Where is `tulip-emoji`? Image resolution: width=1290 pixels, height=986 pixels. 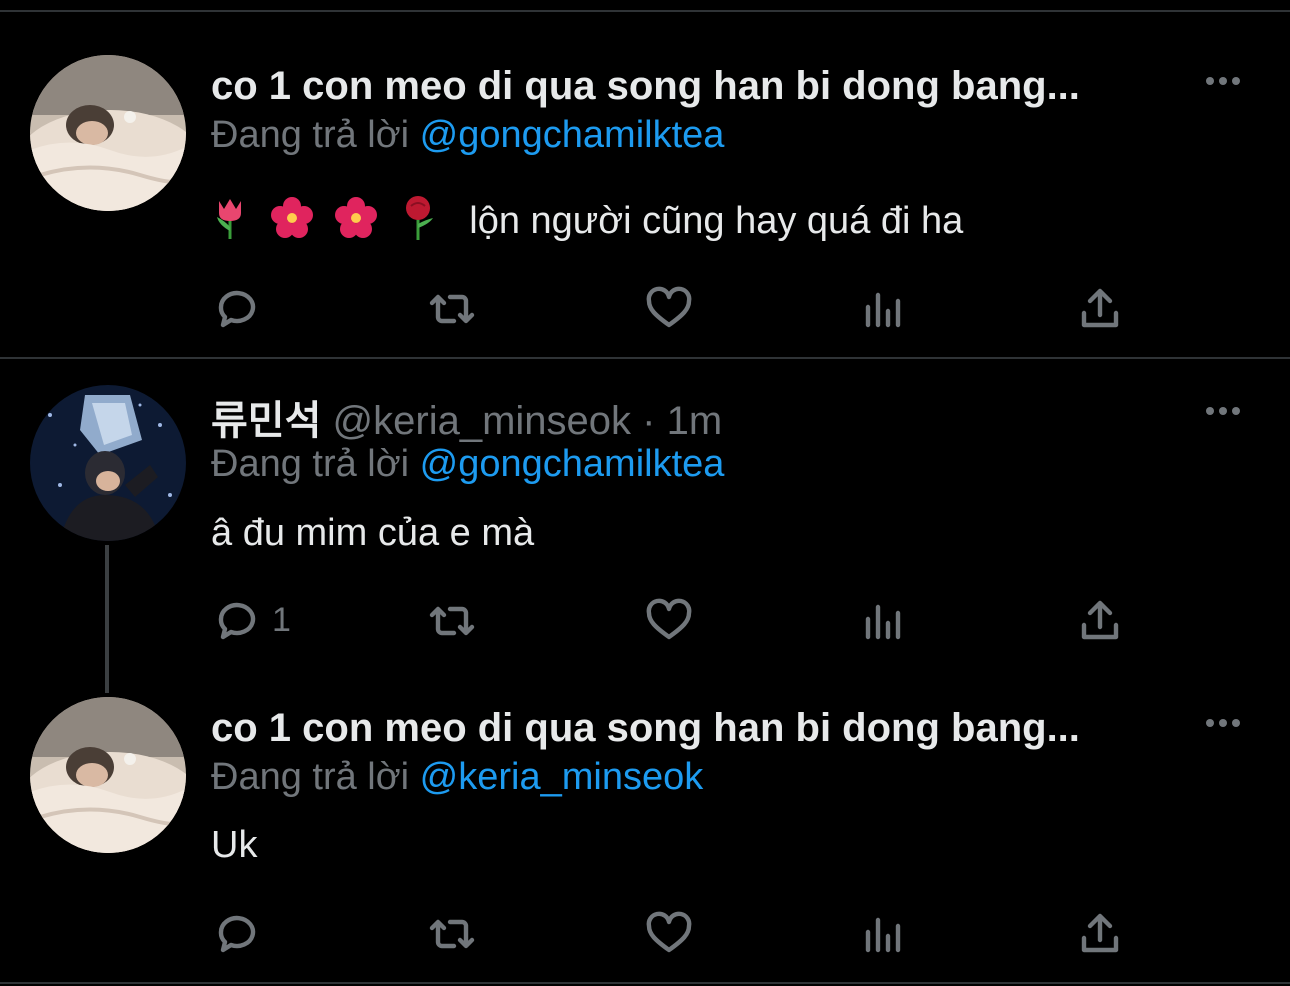
tulip-emoji is located at coordinates (230, 223).